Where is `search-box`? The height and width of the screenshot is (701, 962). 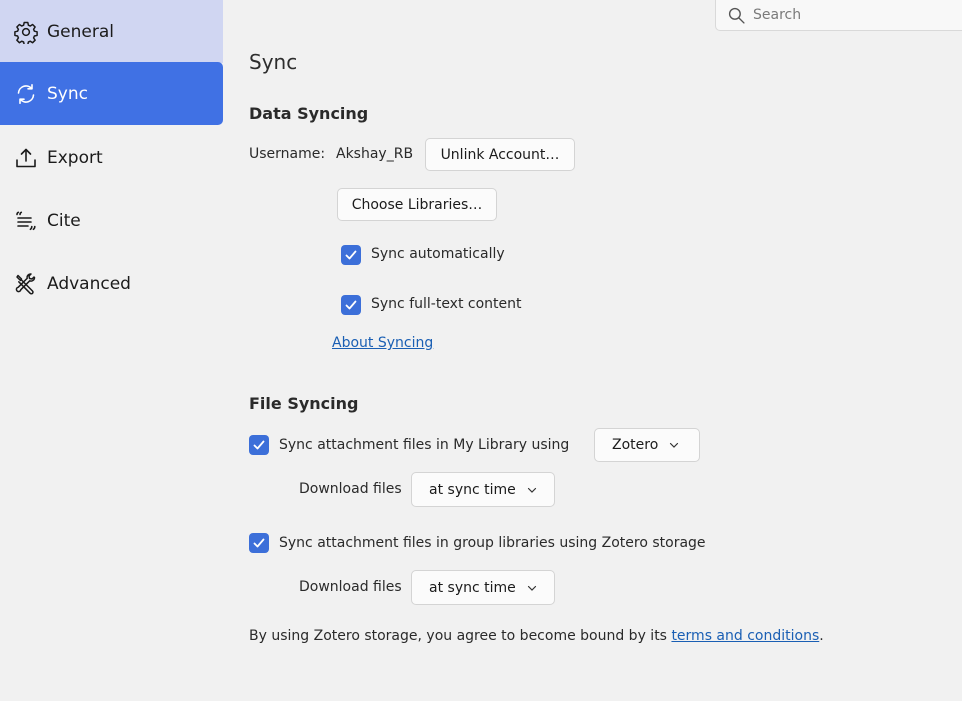 search-box is located at coordinates (838, 15).